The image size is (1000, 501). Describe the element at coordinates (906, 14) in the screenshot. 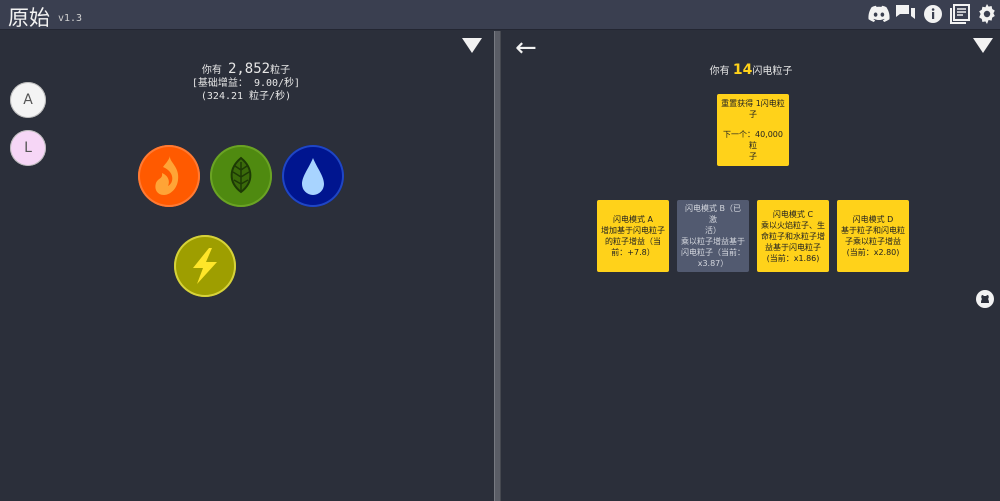

I see `chat-icon` at that location.